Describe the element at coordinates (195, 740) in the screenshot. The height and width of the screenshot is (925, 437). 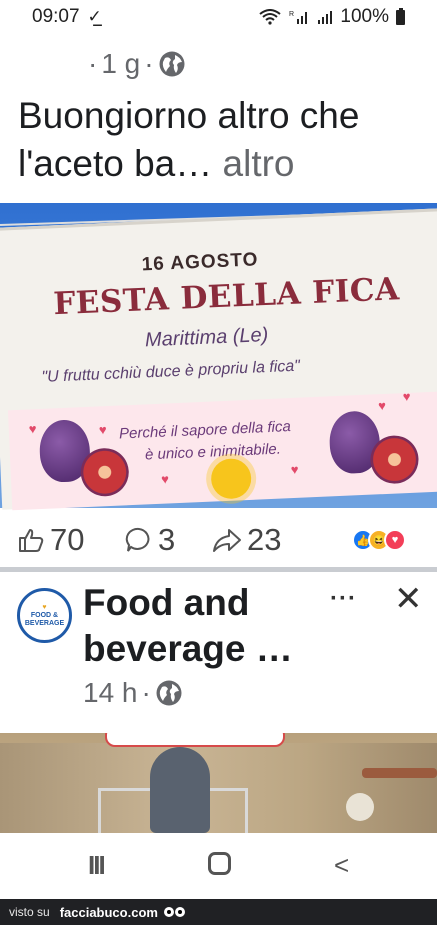
I see `photo-sign` at that location.